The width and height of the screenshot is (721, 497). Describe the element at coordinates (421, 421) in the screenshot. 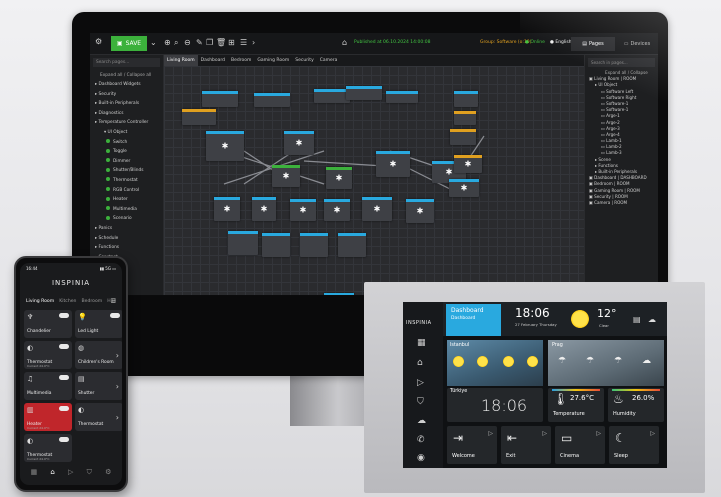

I see `cloud-icon: ☁` at that location.